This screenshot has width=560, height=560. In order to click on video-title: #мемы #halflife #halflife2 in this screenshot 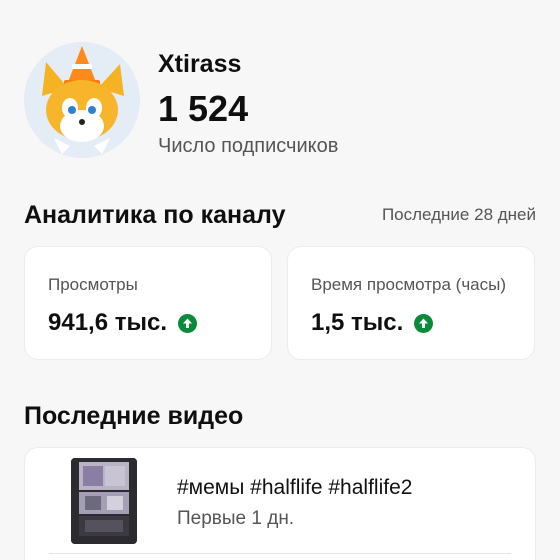, I will do `click(295, 487)`.